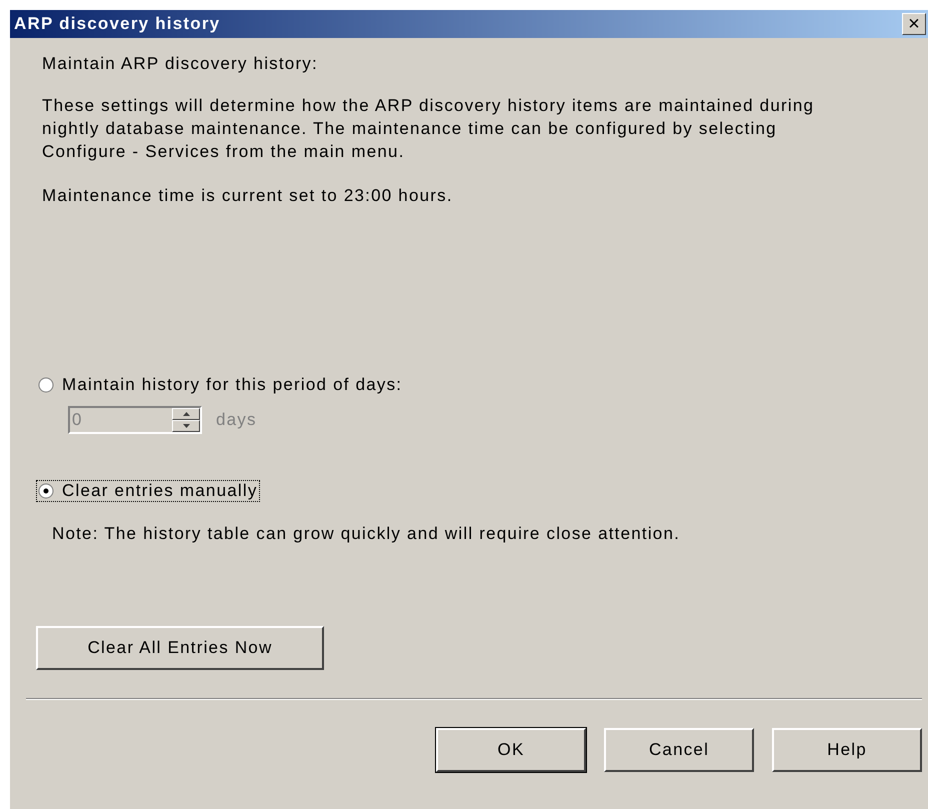 This screenshot has width=928, height=809. Describe the element at coordinates (117, 24) in the screenshot. I see `window-title: ARP discovery history` at that location.